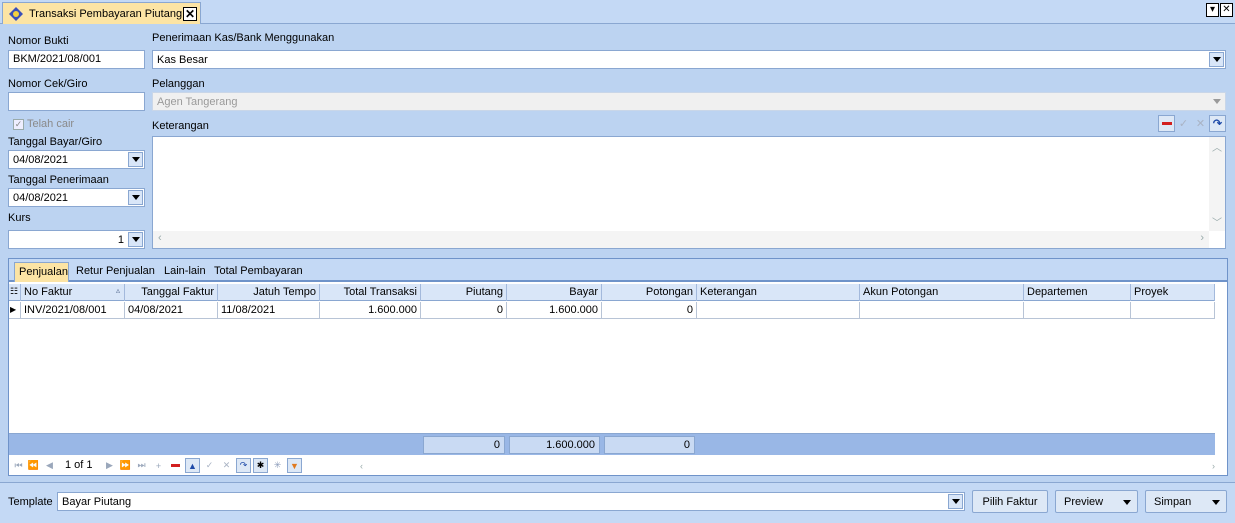  What do you see at coordinates (1010, 501) in the screenshot?
I see `pilih-faktur-button: Pilih Faktur` at bounding box center [1010, 501].